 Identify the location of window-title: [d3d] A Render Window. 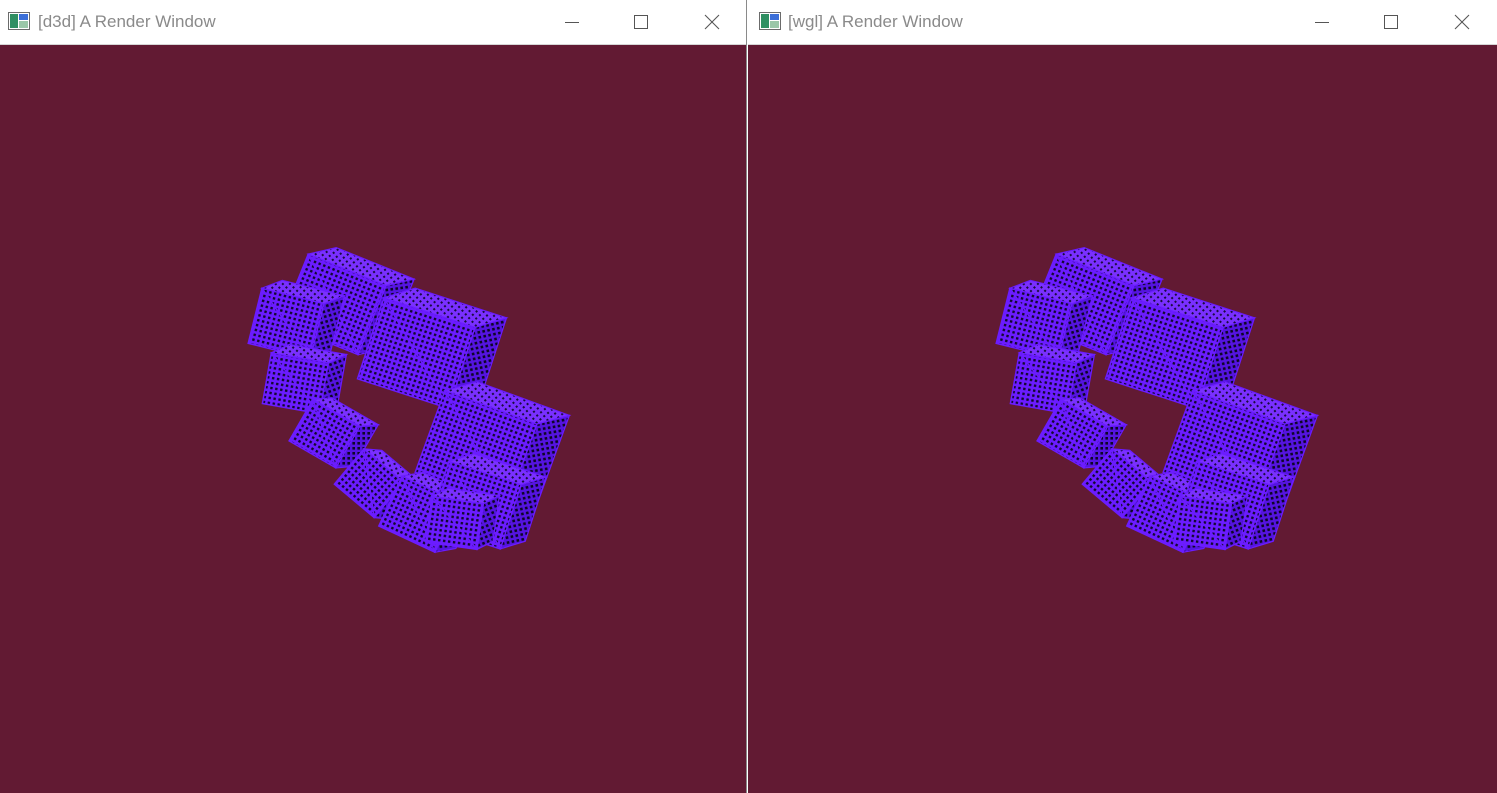
(127, 21).